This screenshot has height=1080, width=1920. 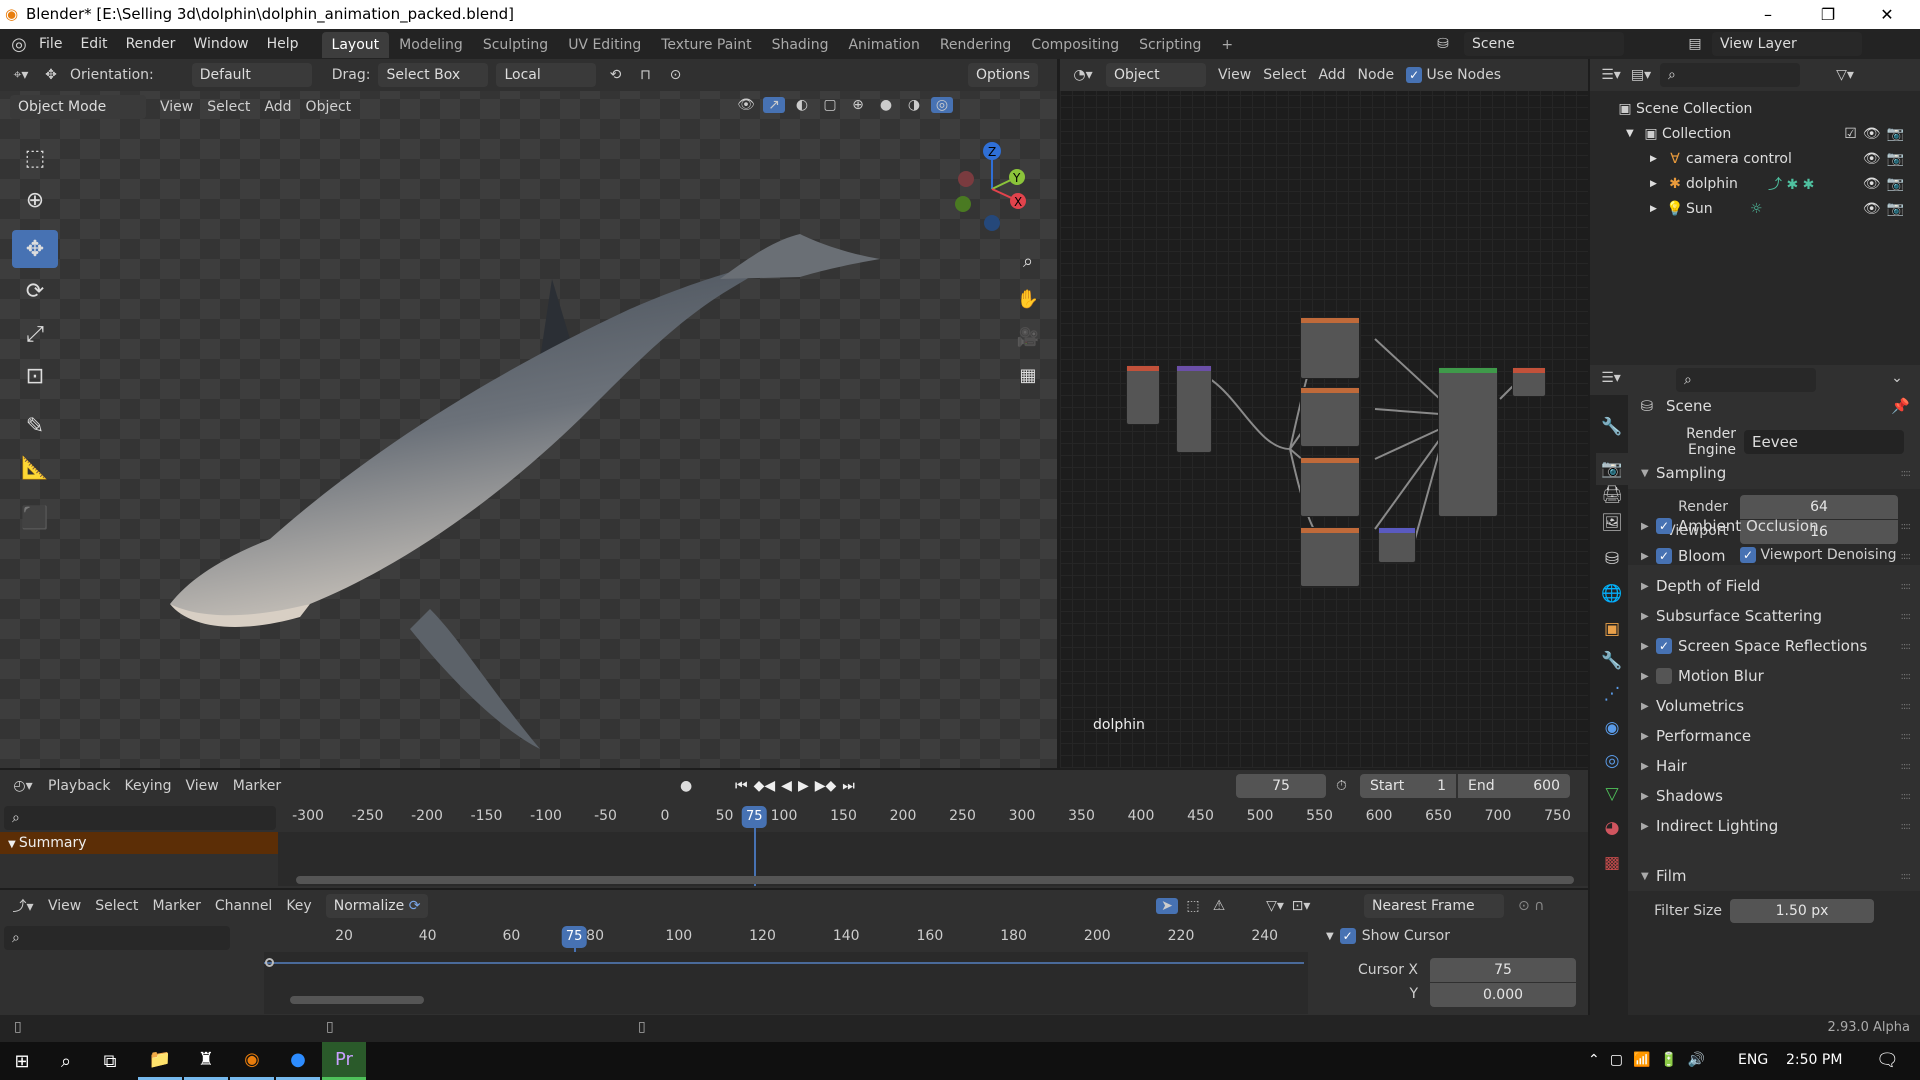 What do you see at coordinates (66, 1061) in the screenshot?
I see `search-icon: ⌕` at bounding box center [66, 1061].